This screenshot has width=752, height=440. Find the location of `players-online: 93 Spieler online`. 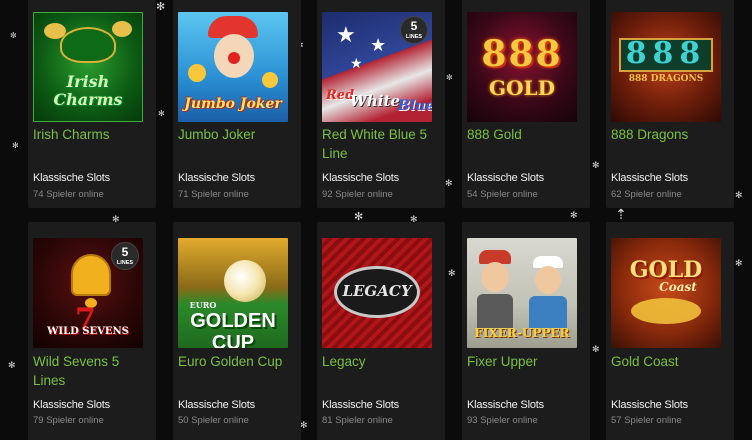

players-online: 93 Spieler online is located at coordinates (502, 420).